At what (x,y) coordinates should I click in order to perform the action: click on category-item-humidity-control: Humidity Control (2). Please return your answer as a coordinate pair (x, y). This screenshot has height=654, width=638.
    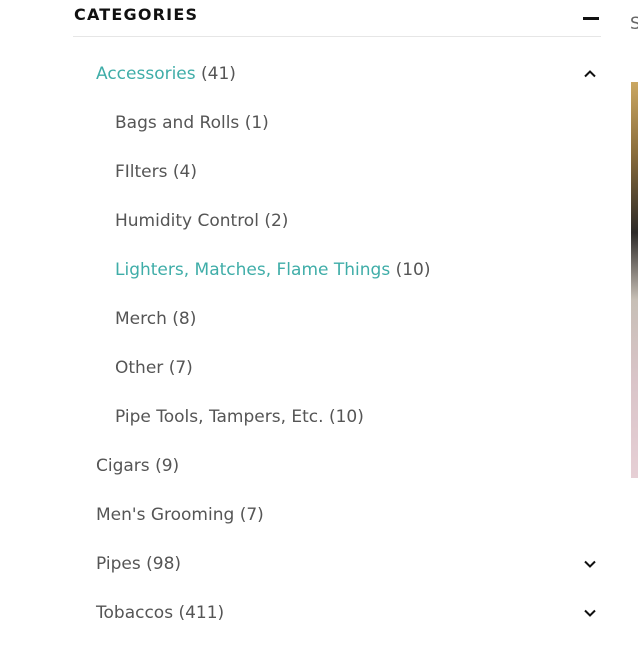
    Looking at the image, I should click on (337, 222).